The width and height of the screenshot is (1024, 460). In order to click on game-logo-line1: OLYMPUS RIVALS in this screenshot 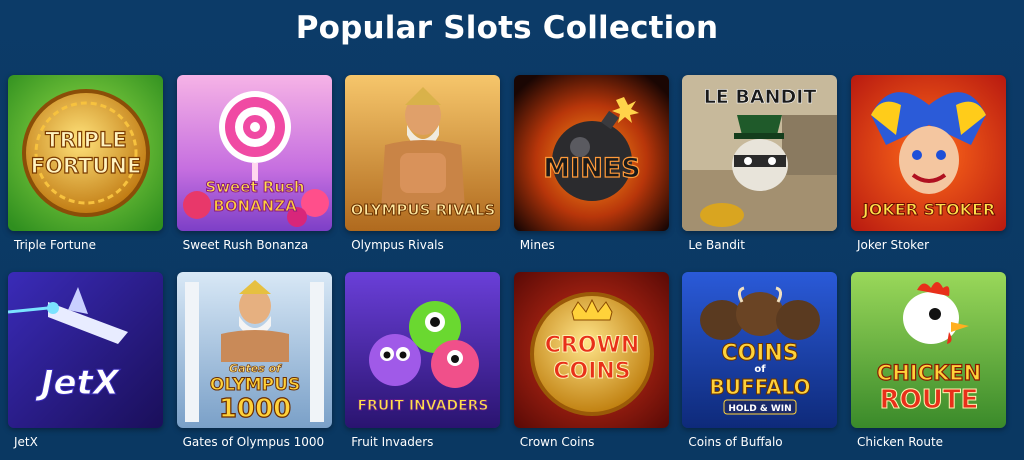, I will do `click(423, 210)`.